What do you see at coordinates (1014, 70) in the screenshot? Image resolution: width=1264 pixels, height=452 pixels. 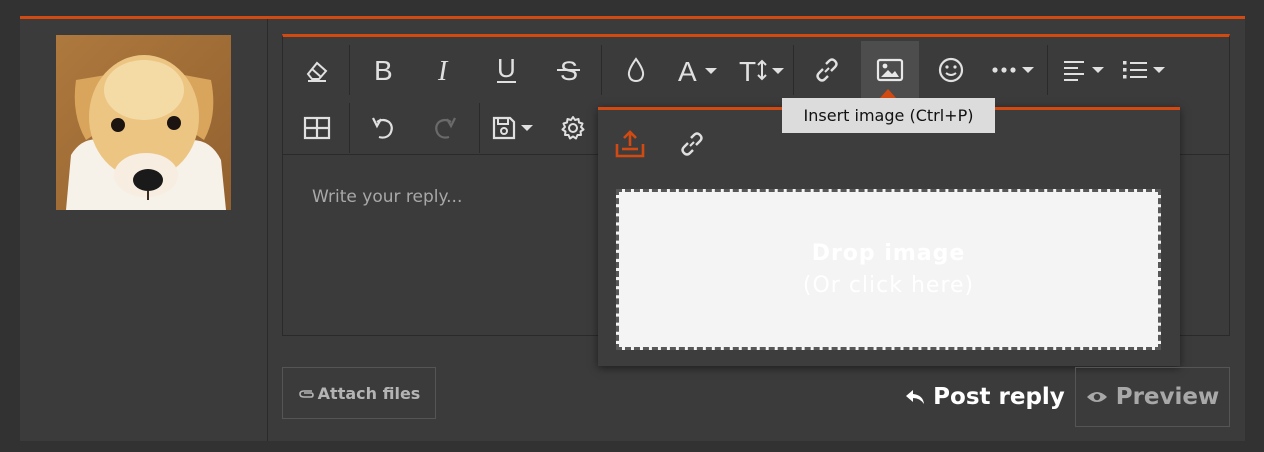 I see `more-icon` at bounding box center [1014, 70].